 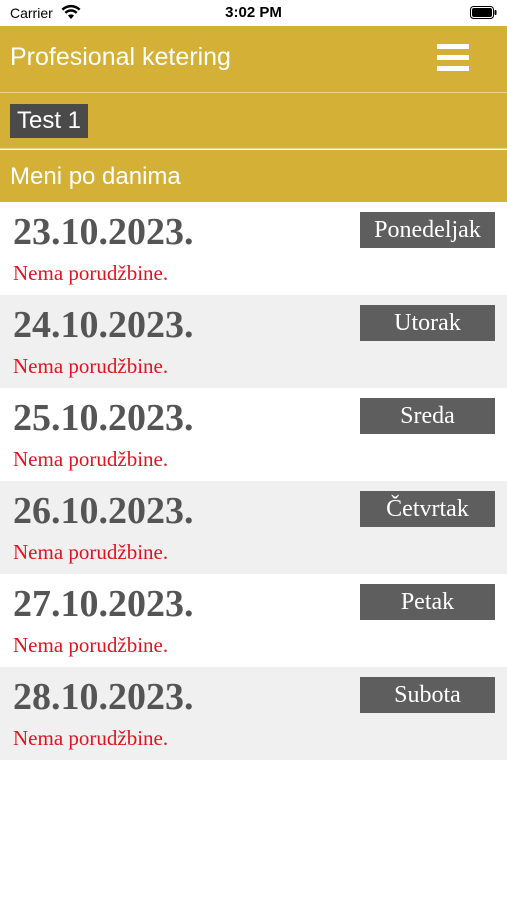 What do you see at coordinates (253, 527) in the screenshot?
I see `day-row: 26.10.2023. Četvrtak Nema porudžbine.` at bounding box center [253, 527].